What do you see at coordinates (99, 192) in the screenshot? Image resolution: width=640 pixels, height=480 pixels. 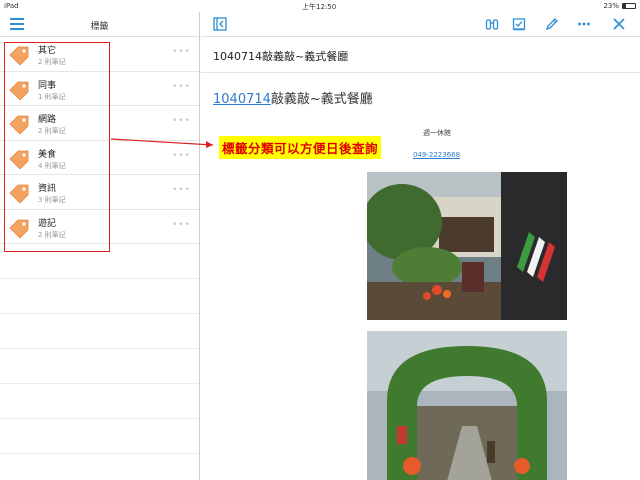 I see `tag-item-info: 資訊 3 則筆記 •••` at bounding box center [99, 192].